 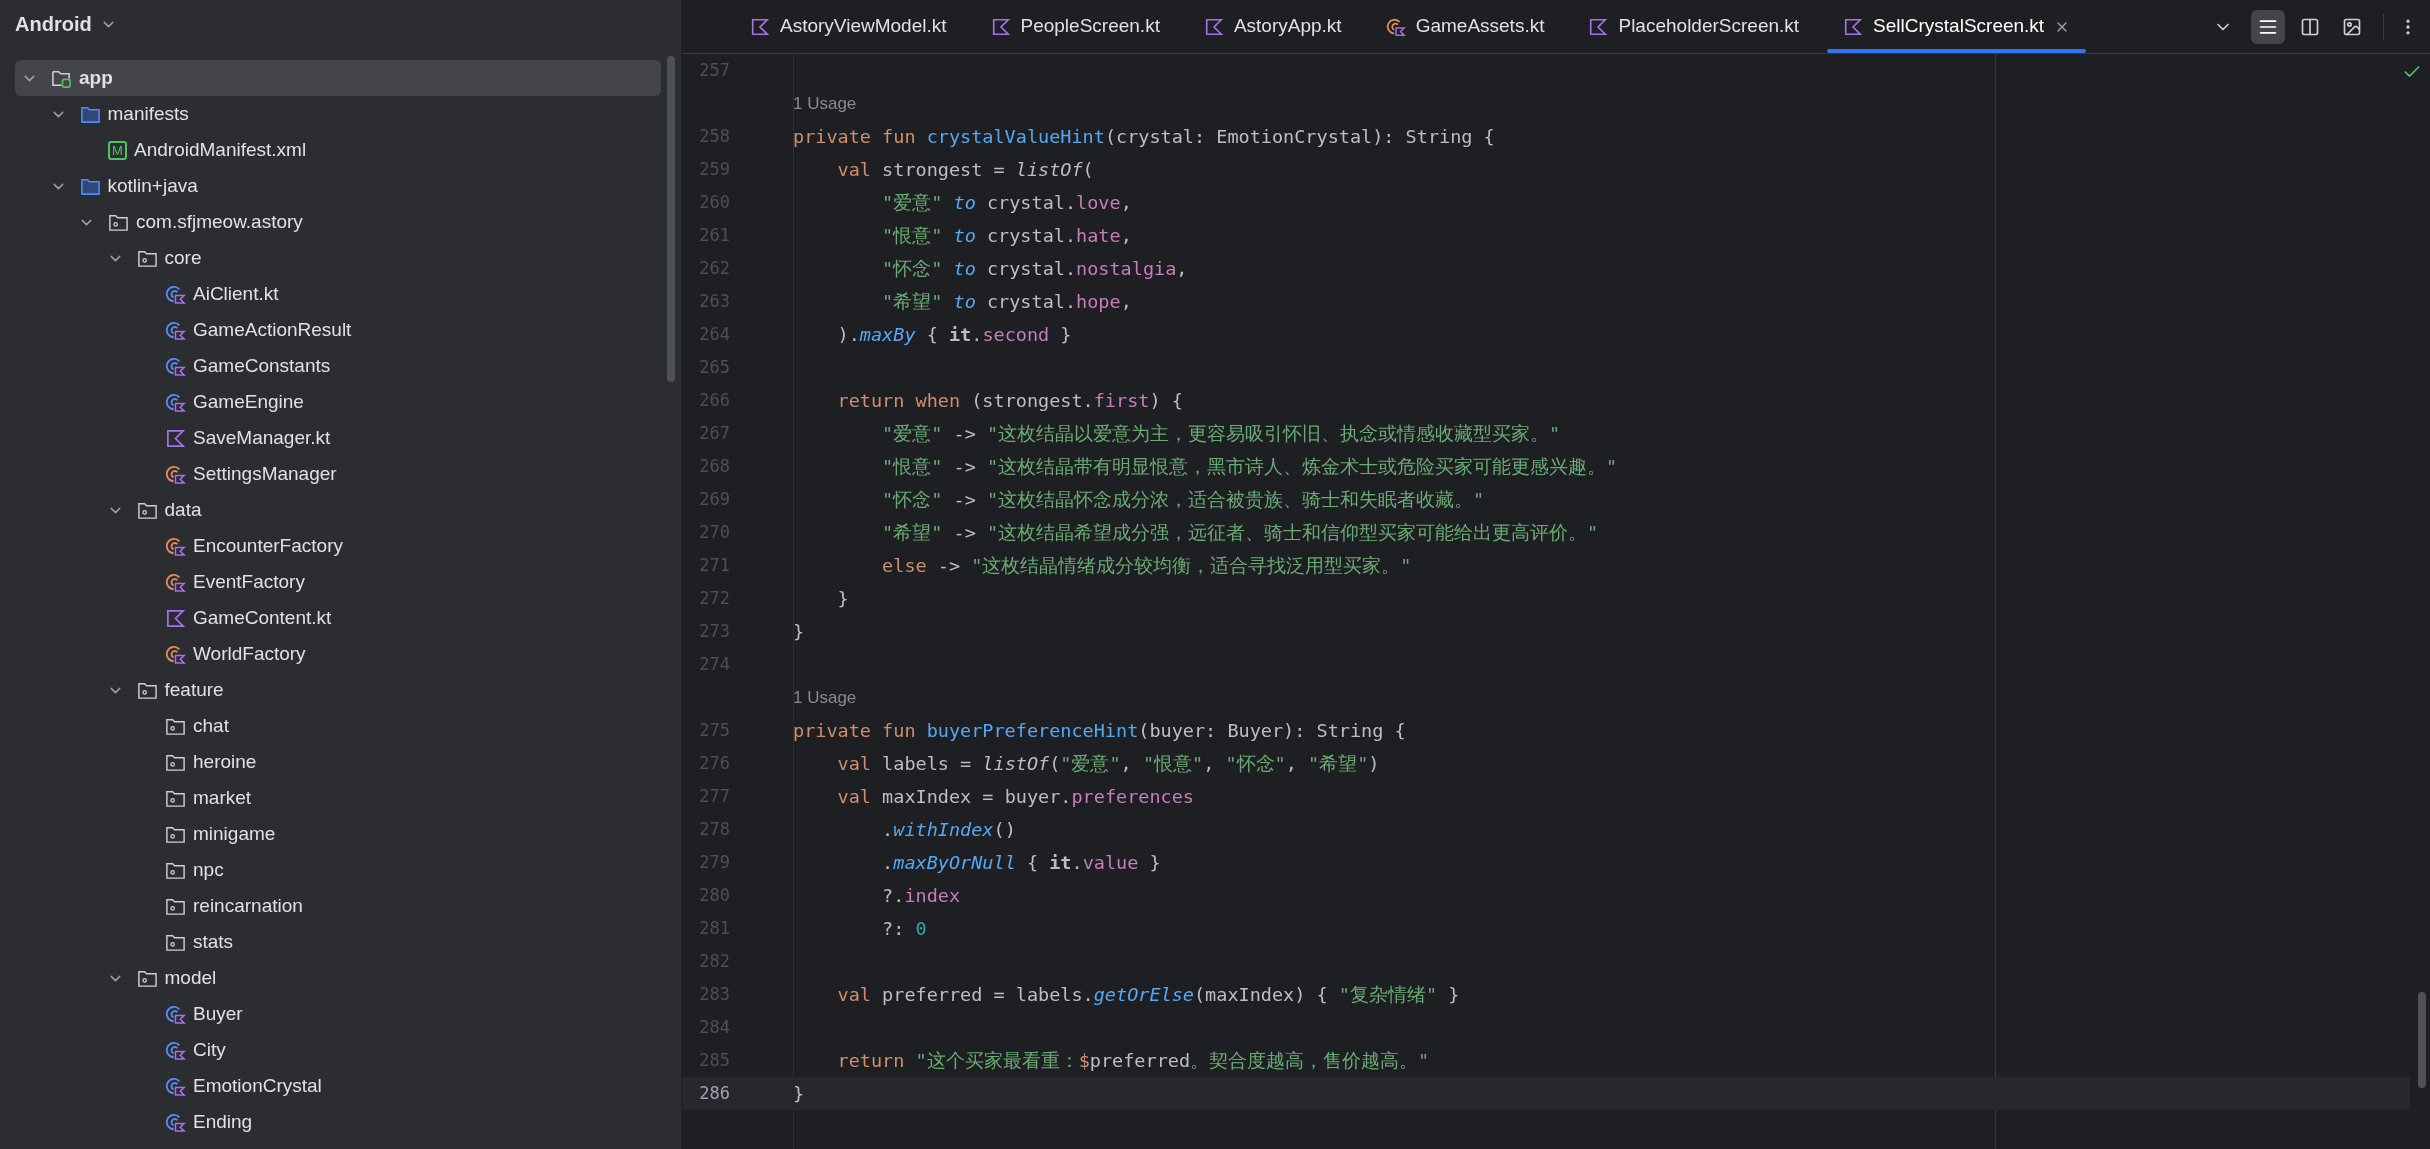 I want to click on tree-item: feature, so click(x=338, y=690).